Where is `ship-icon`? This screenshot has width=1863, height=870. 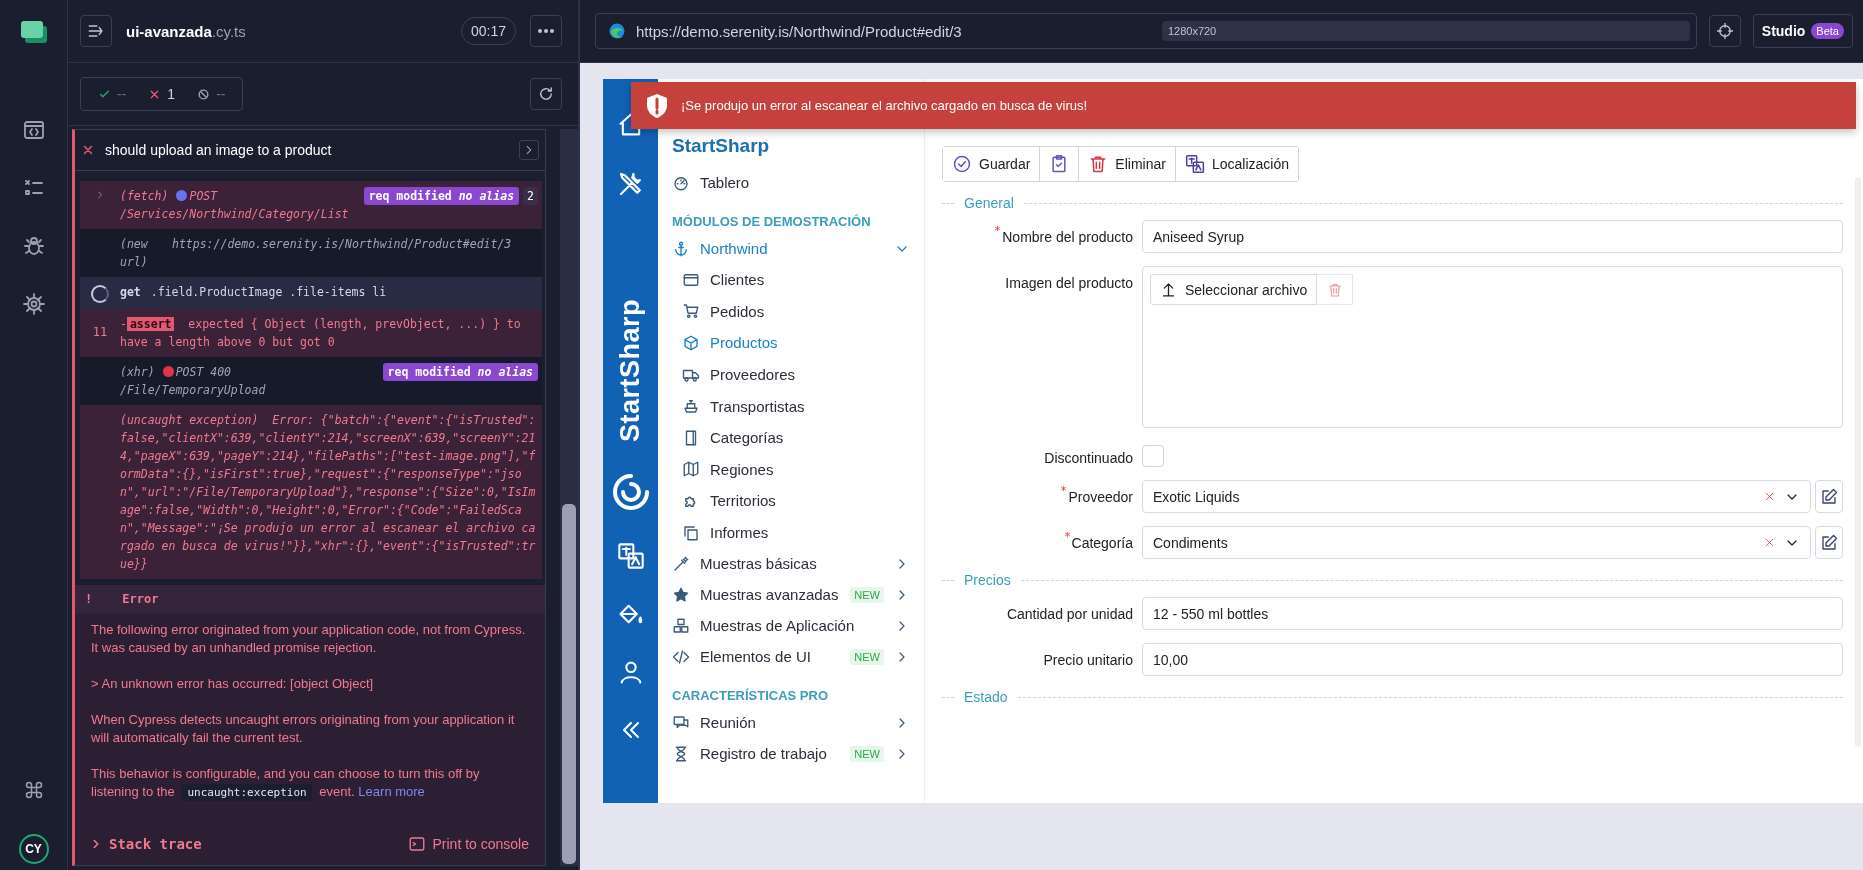
ship-icon is located at coordinates (691, 406).